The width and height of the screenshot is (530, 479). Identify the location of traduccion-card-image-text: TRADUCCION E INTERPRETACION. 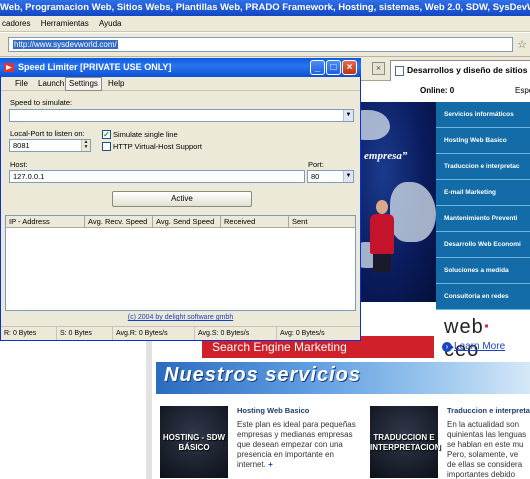
(405, 442).